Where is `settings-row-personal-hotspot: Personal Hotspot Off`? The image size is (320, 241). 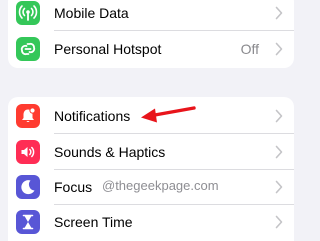
settings-row-personal-hotspot: Personal Hotspot Off is located at coordinates (151, 49).